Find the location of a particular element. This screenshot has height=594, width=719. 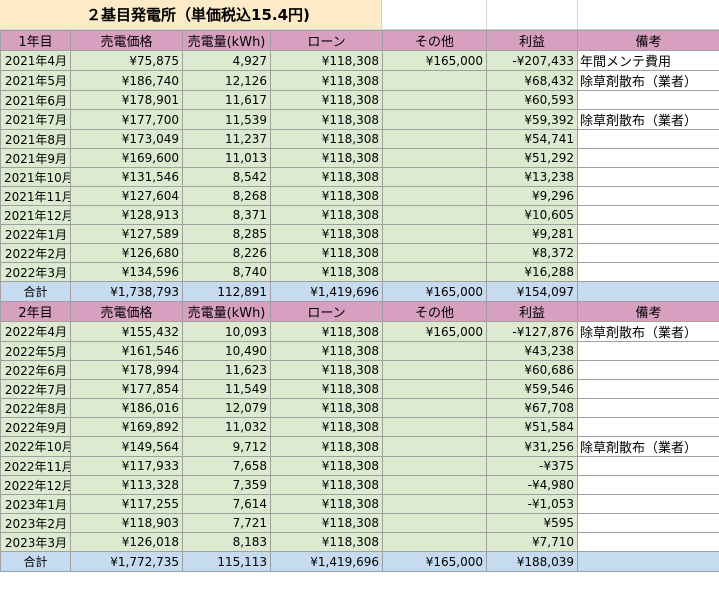

cell-month: 2021年9月 is located at coordinates (35, 158).